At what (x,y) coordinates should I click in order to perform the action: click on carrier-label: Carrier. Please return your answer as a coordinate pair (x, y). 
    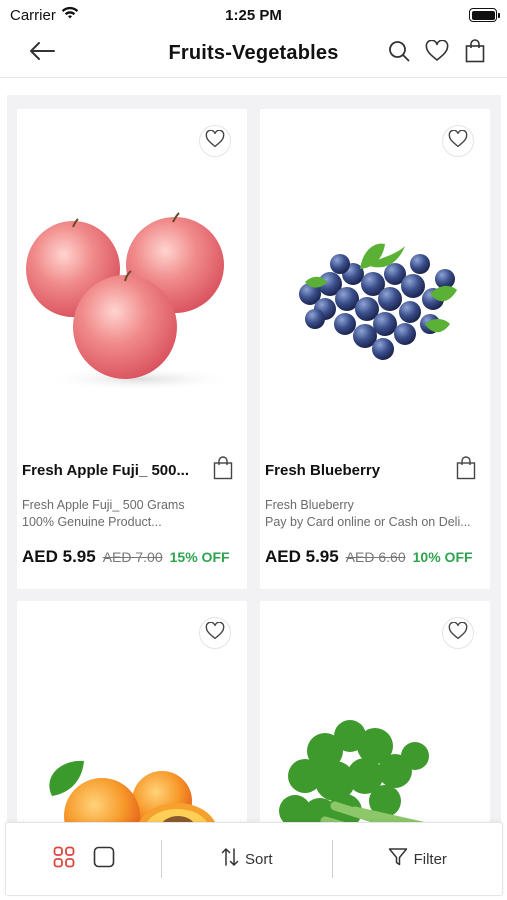
    Looking at the image, I should click on (33, 15).